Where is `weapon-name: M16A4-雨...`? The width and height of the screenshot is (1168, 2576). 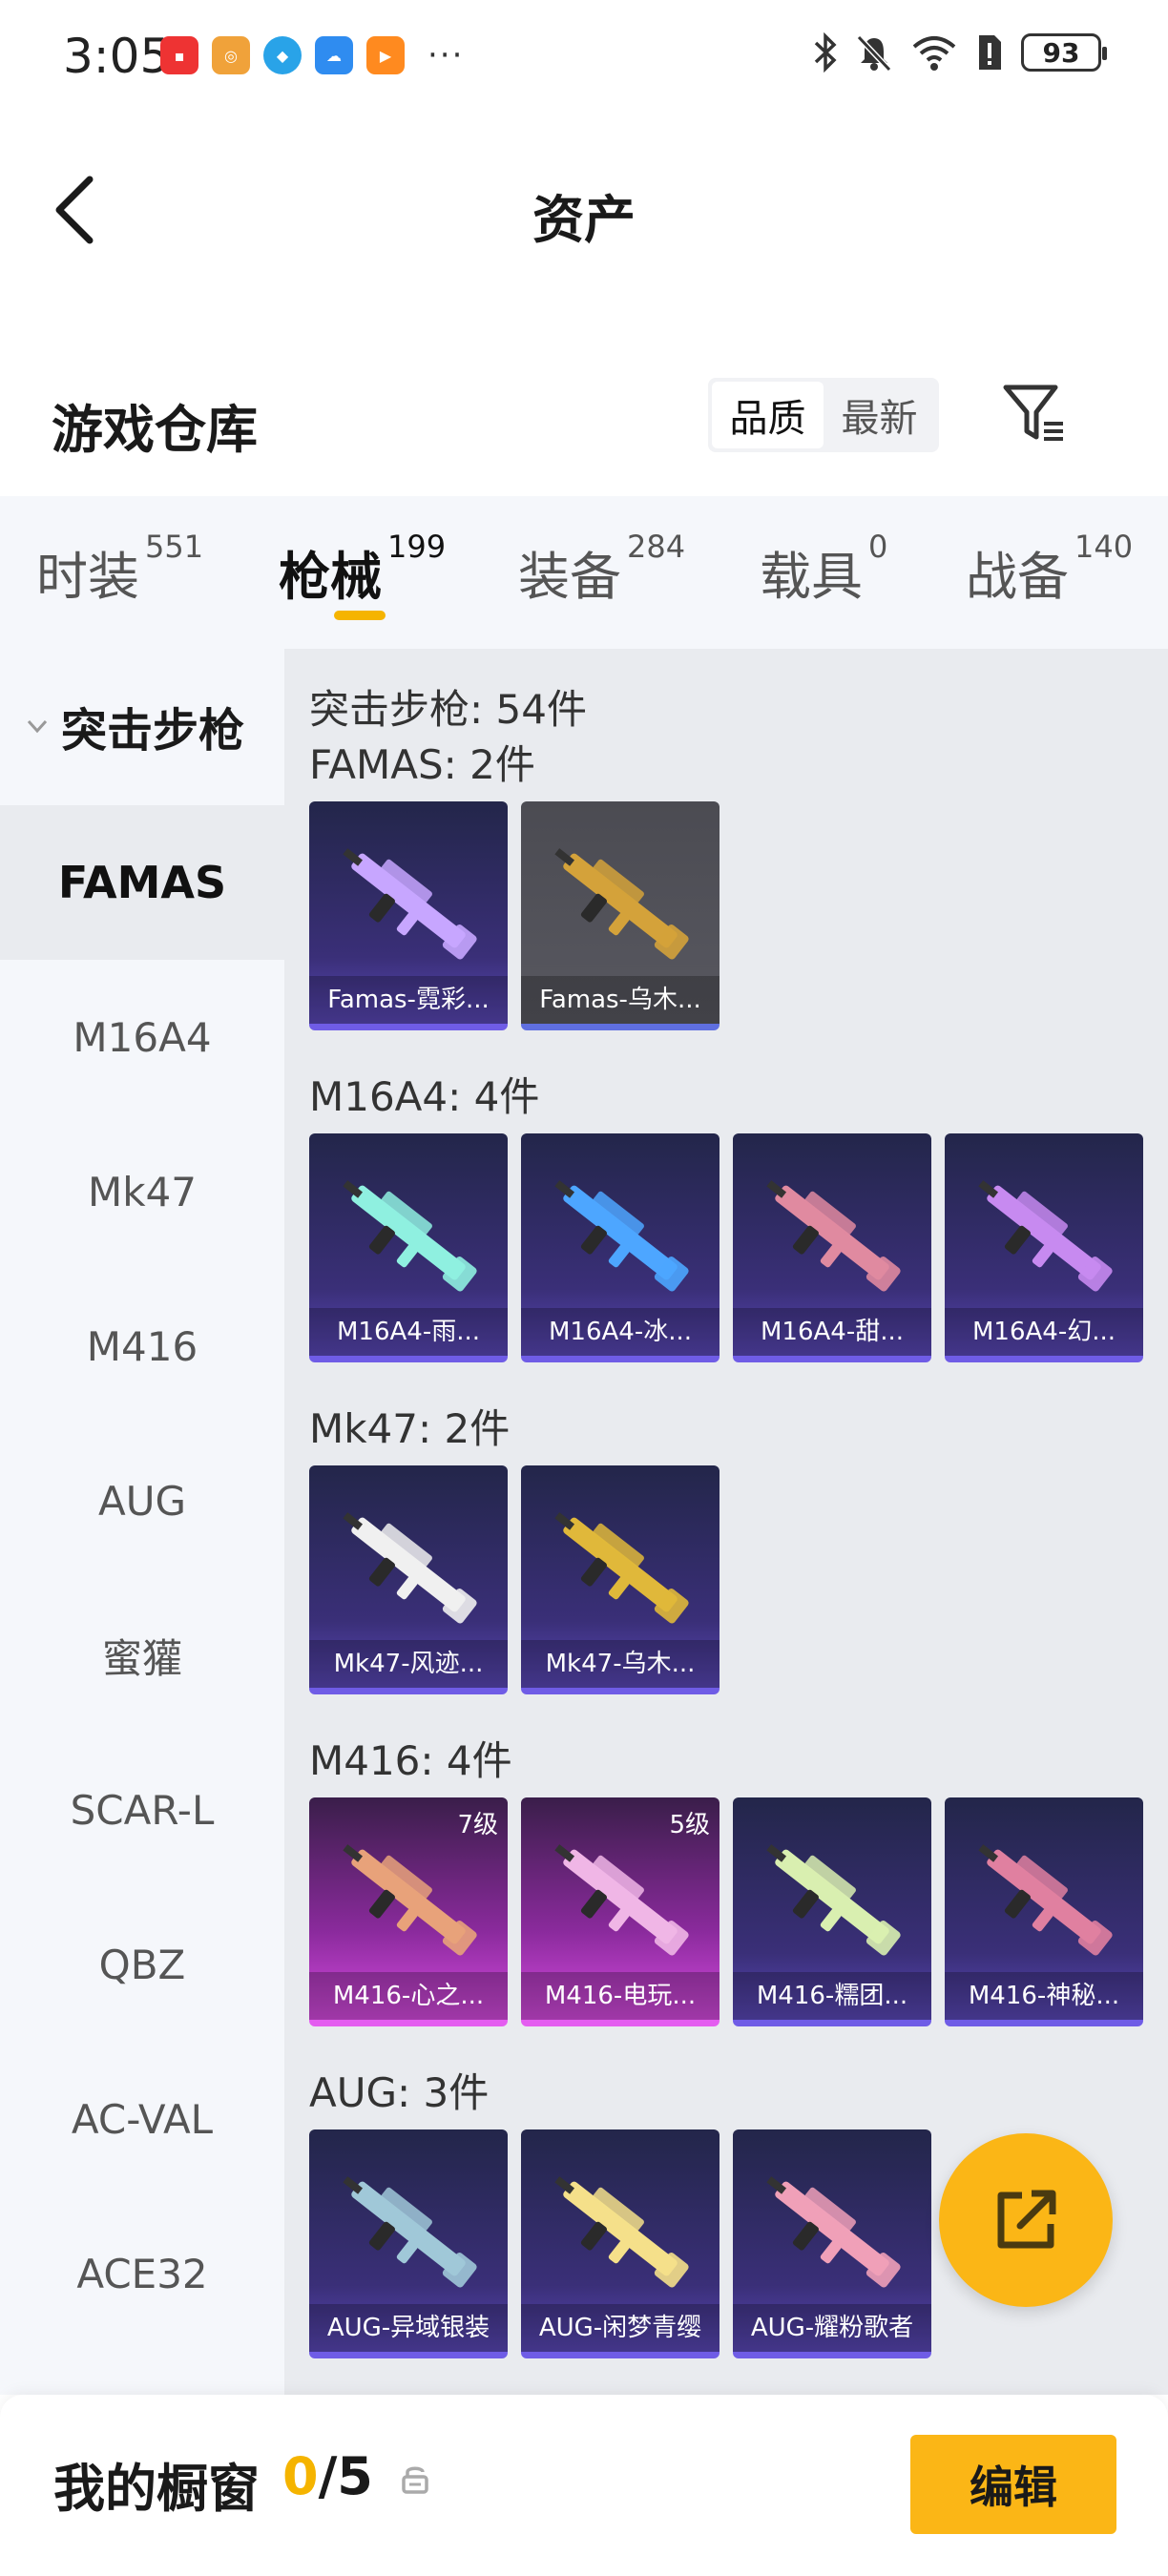 weapon-name: M16A4-雨... is located at coordinates (408, 1332).